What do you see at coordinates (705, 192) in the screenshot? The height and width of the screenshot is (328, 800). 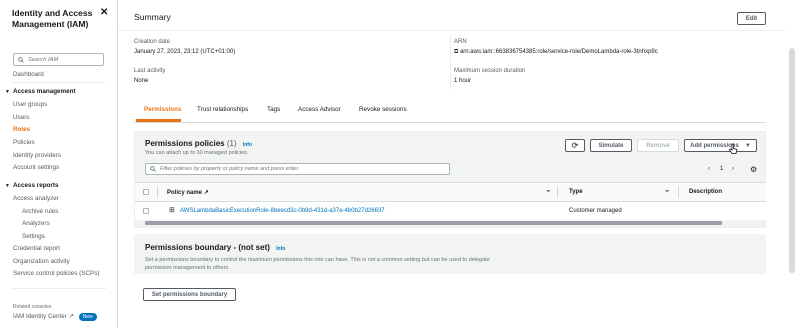 I see `column-description: Description` at bounding box center [705, 192].